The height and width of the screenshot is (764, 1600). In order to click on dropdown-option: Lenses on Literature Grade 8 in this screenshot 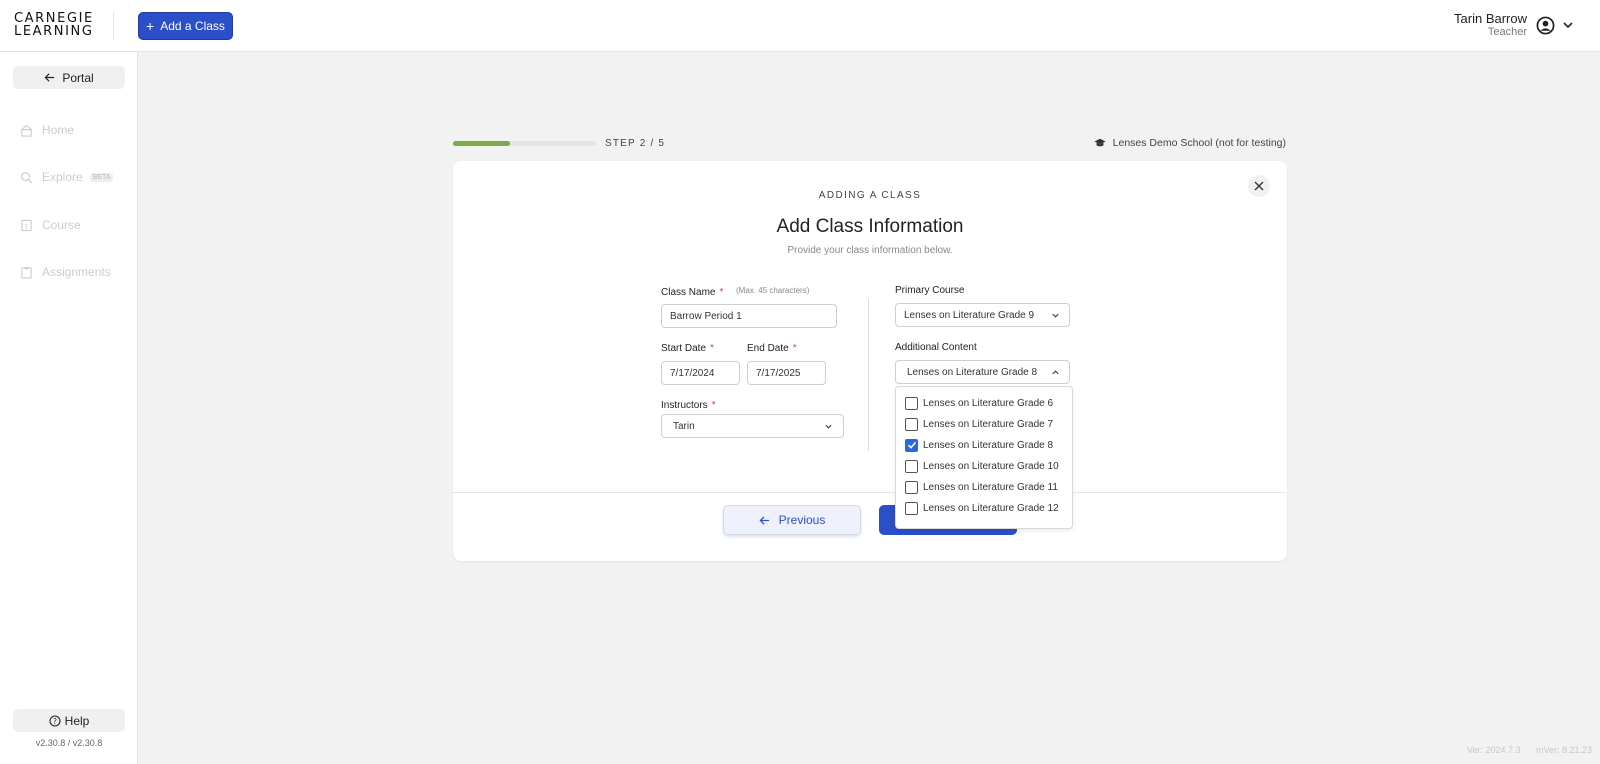, I will do `click(979, 445)`.